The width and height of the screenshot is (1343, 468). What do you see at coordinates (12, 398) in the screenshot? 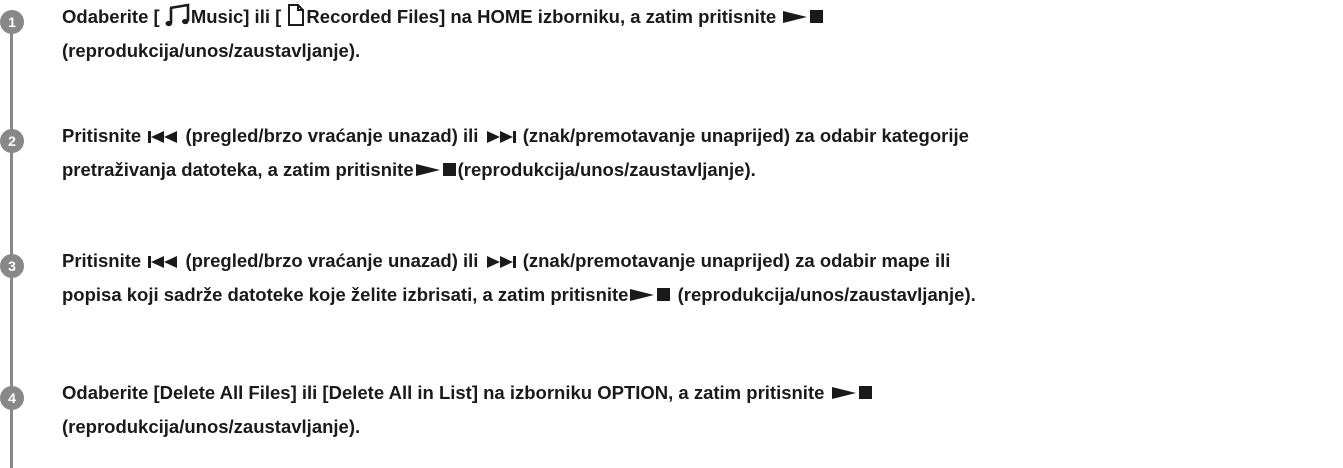
I see `step-number-badge: 4` at bounding box center [12, 398].